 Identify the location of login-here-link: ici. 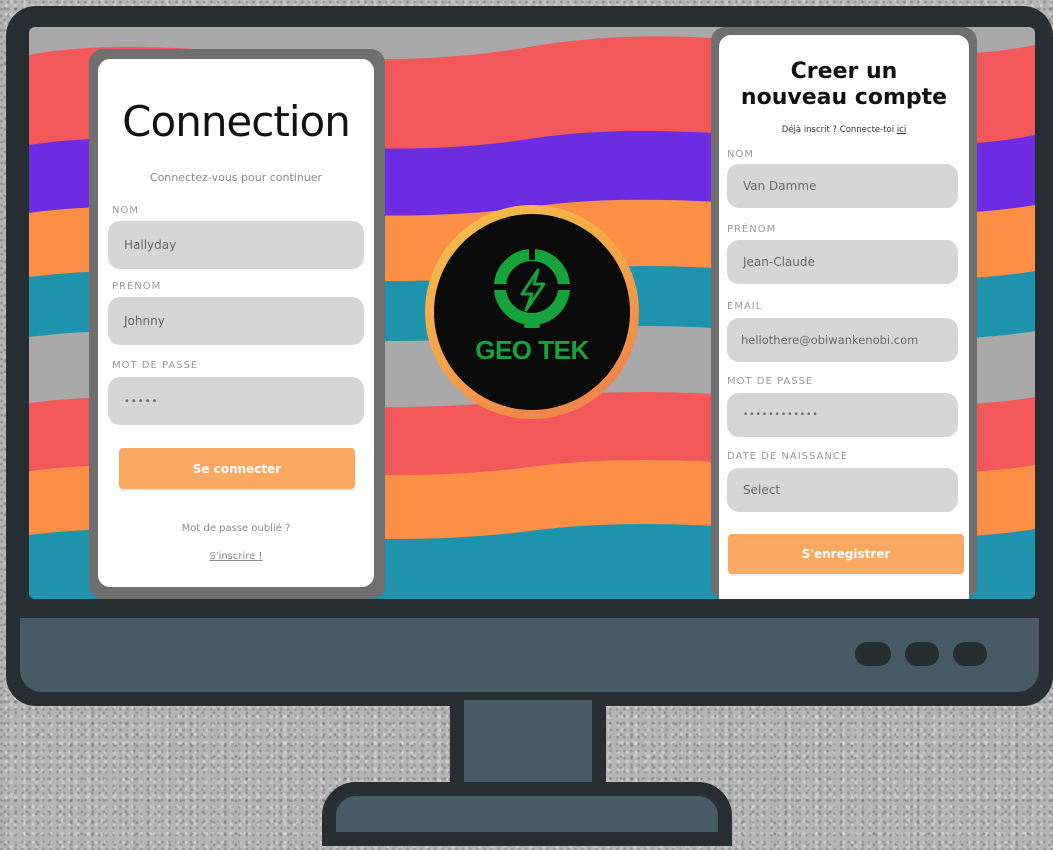
(901, 130).